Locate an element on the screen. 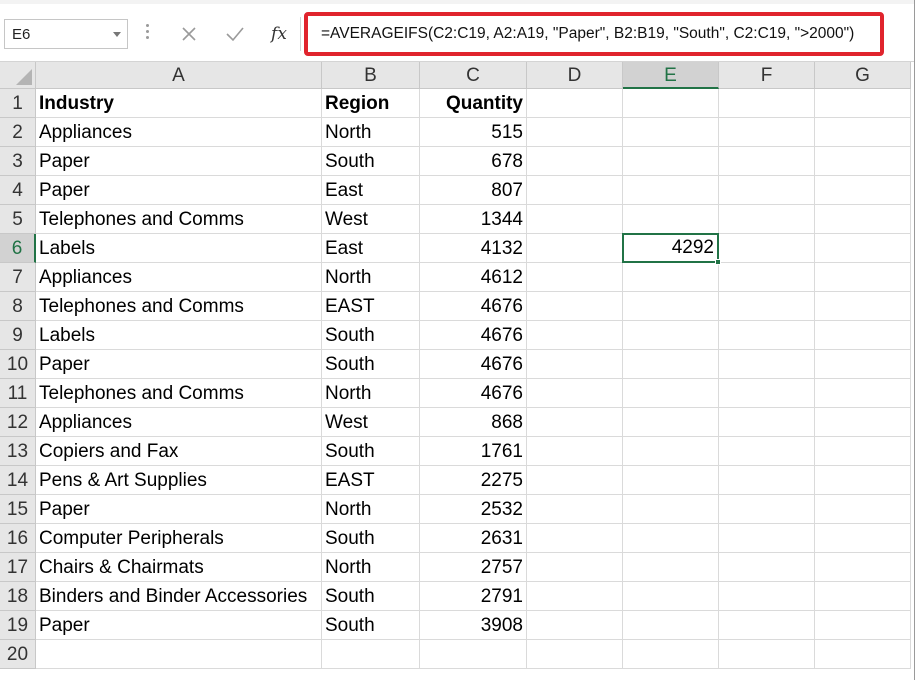 This screenshot has width=915, height=680. cell-b18: South is located at coordinates (371, 596).